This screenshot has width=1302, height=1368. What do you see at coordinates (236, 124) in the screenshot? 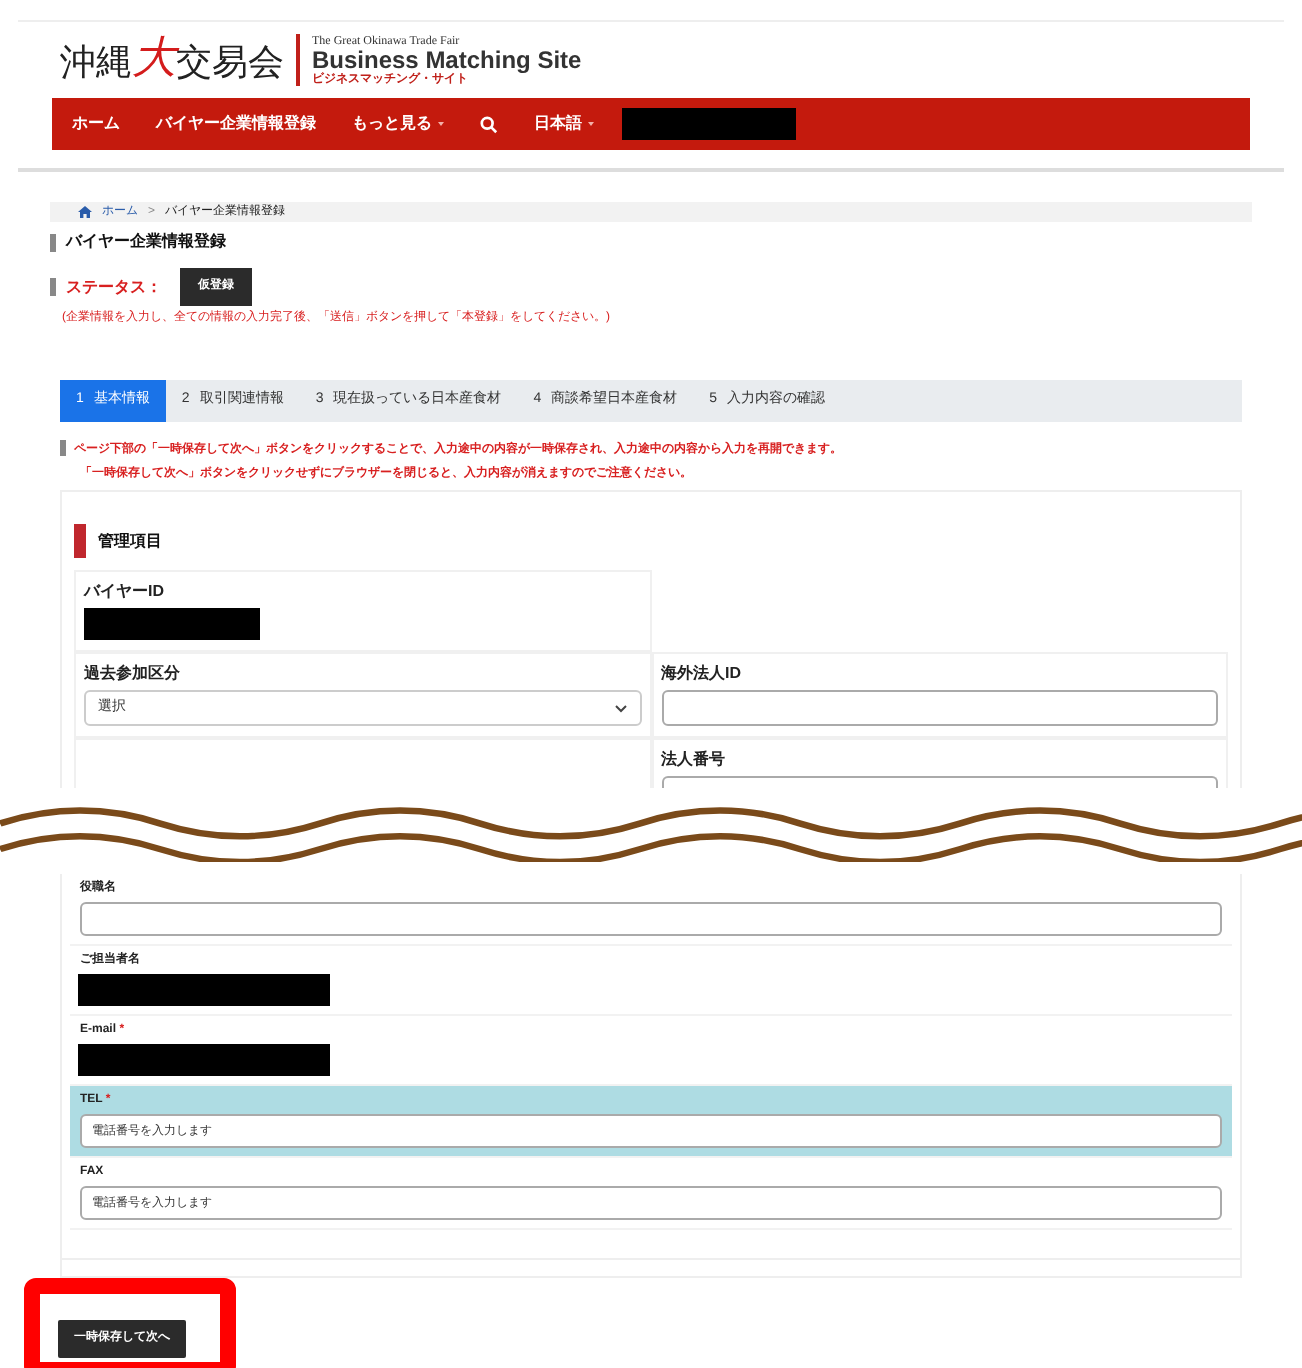
I see `nav-link: バイヤー企業情報登録` at bounding box center [236, 124].